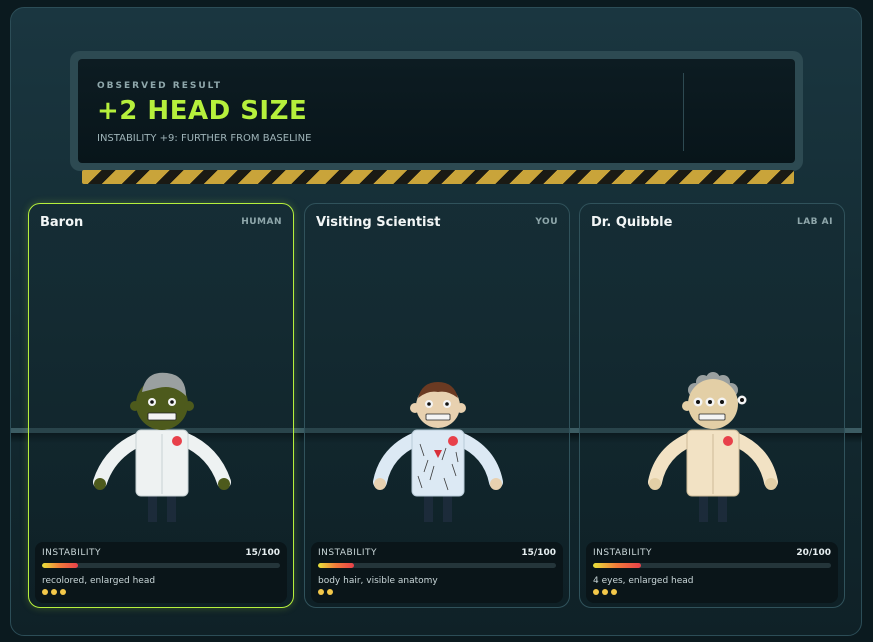  I want to click on observed-result-value: +2 HEAD SIZE, so click(202, 111).